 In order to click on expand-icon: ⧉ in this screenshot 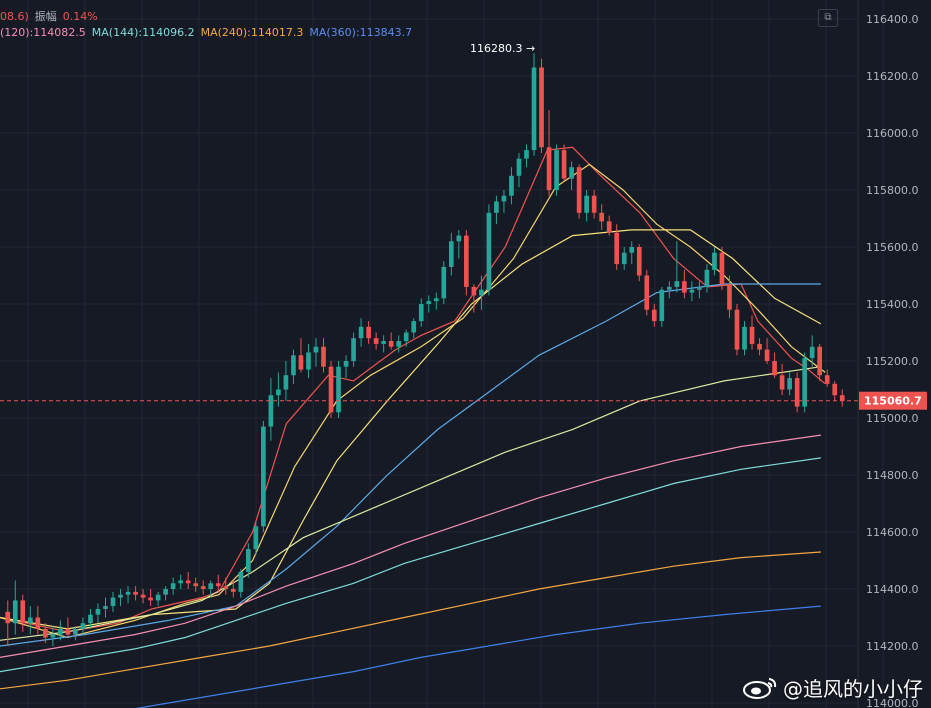, I will do `click(828, 18)`.